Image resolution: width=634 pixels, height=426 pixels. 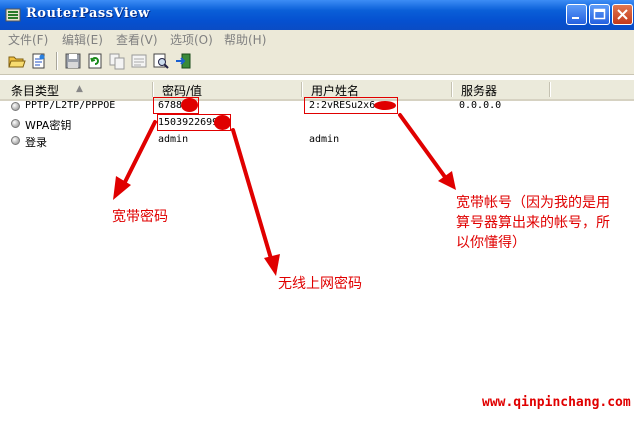 I want to click on annotation-broadband-password: 宽带密码, so click(x=140, y=217).